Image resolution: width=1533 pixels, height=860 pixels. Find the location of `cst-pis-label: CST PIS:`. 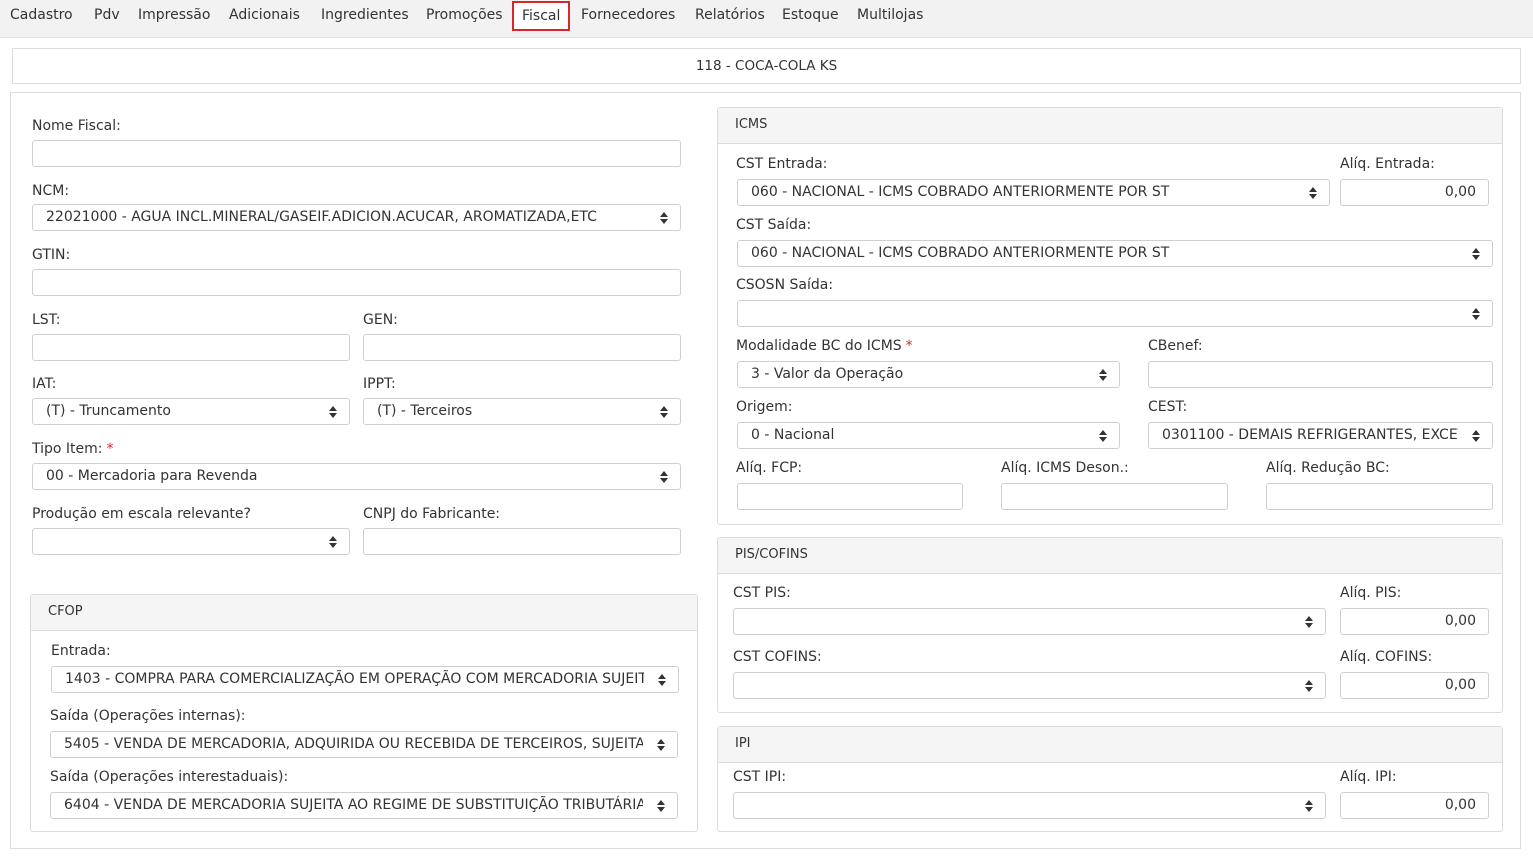

cst-pis-label: CST PIS: is located at coordinates (762, 593).